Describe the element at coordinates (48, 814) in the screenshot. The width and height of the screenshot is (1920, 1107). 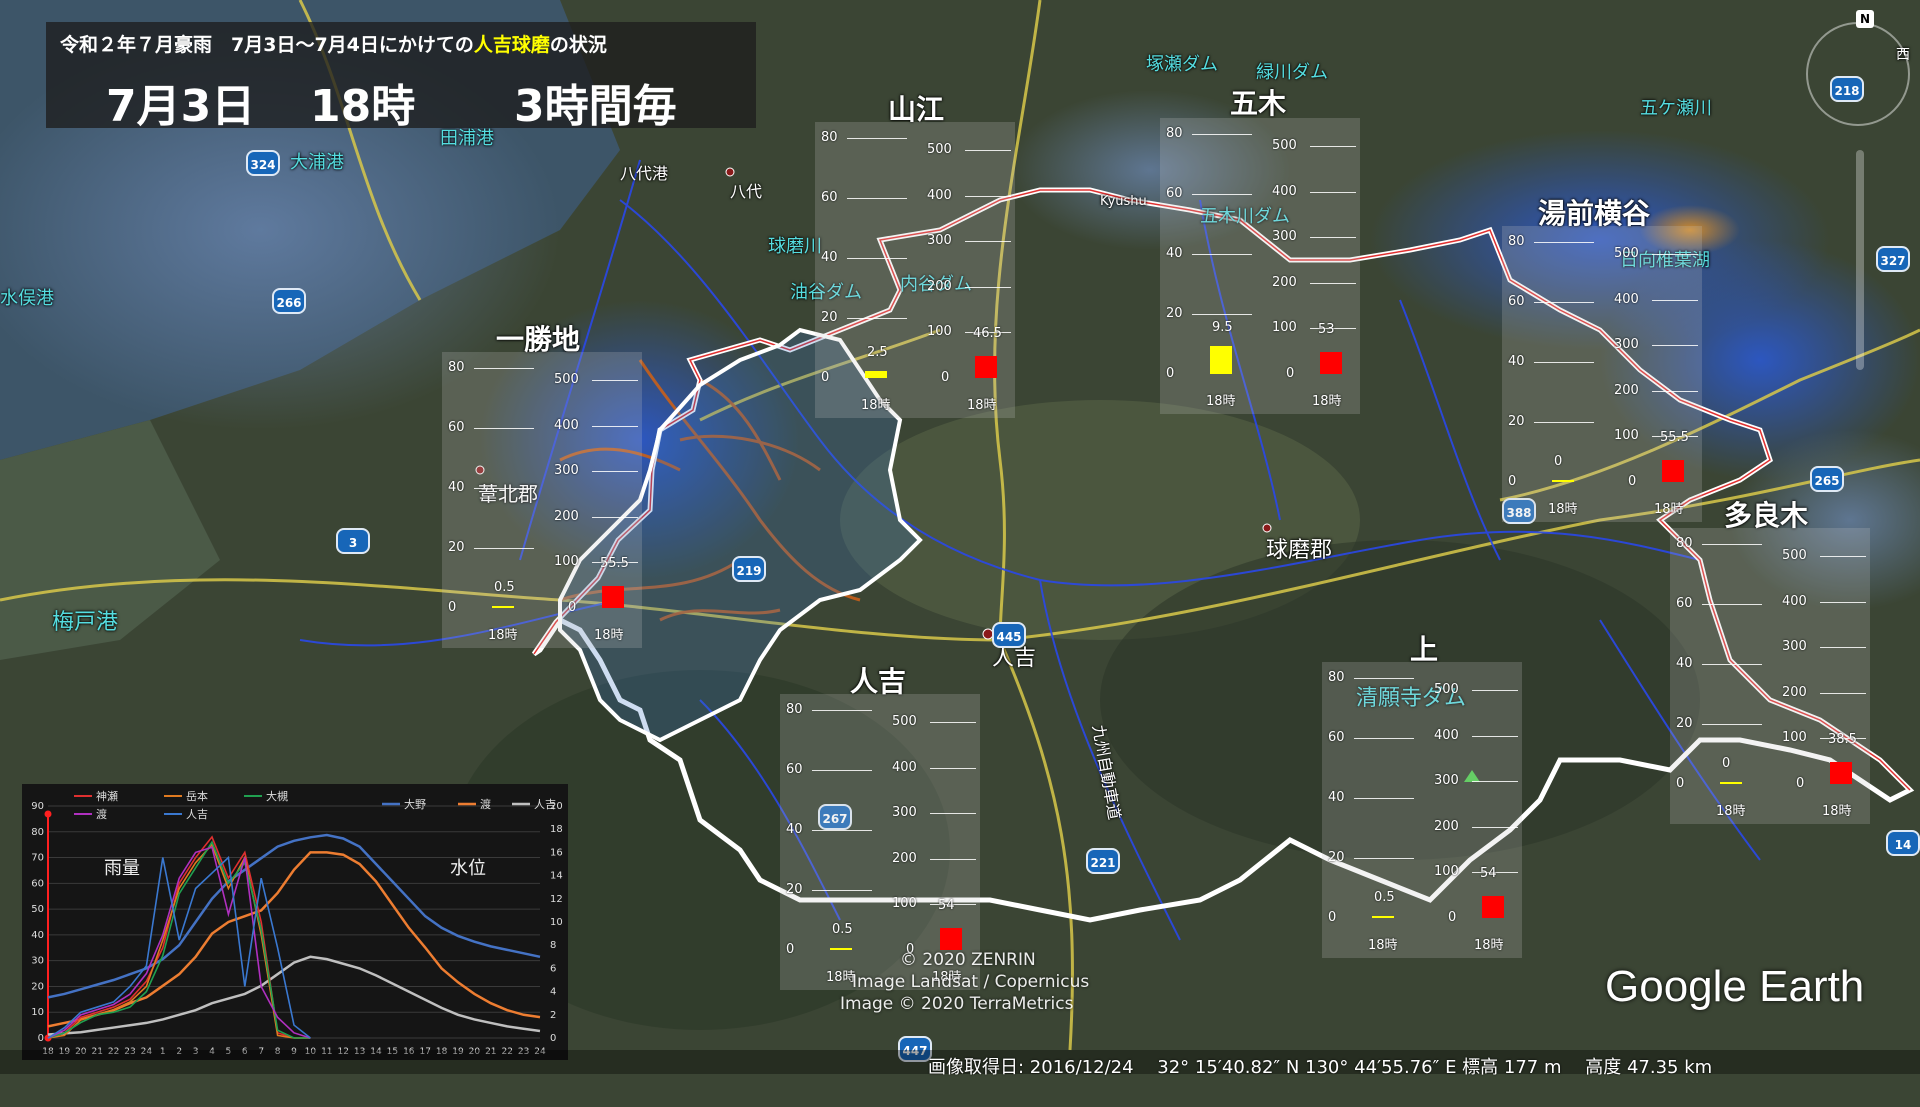
I see `current-time-dot` at that location.